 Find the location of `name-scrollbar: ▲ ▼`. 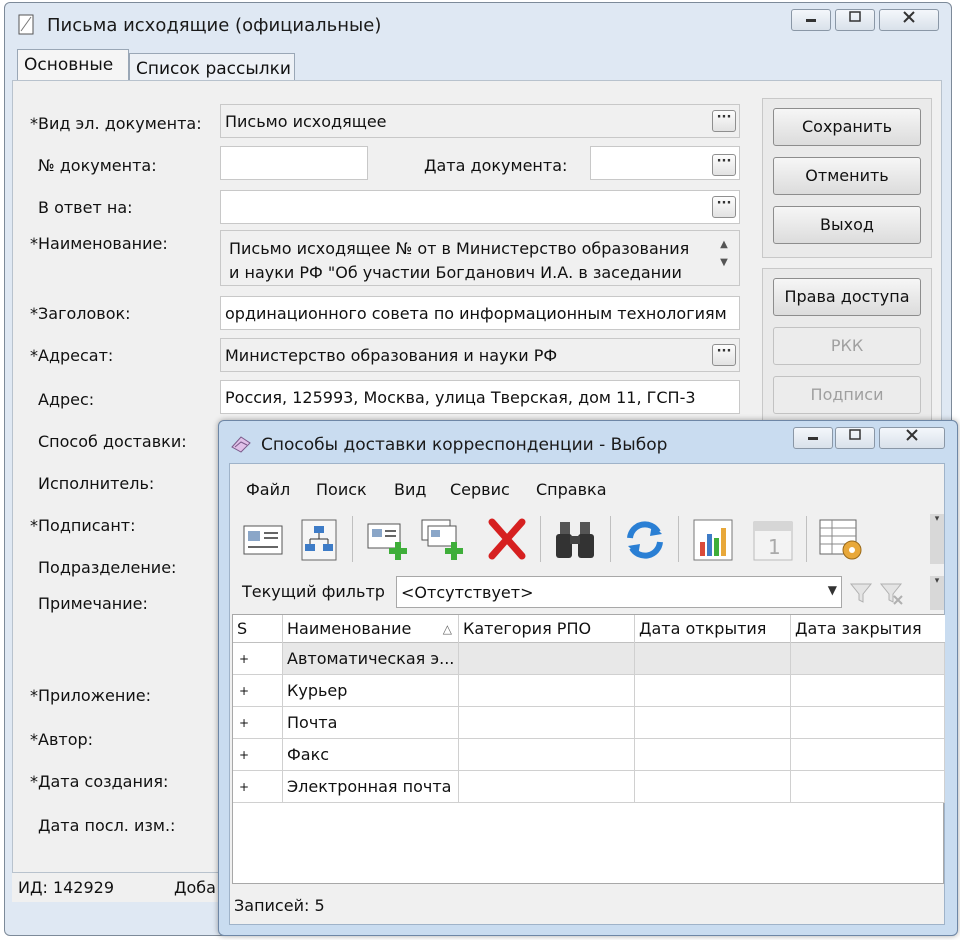

name-scrollbar: ▲ ▼ is located at coordinates (724, 256).